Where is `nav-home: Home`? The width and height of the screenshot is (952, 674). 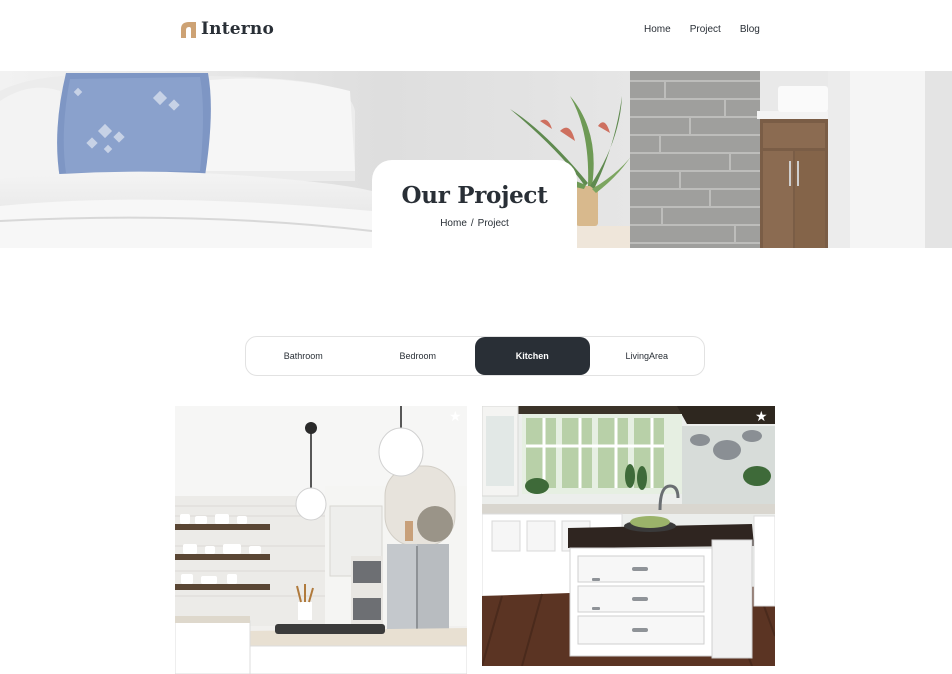
nav-home: Home is located at coordinates (657, 30).